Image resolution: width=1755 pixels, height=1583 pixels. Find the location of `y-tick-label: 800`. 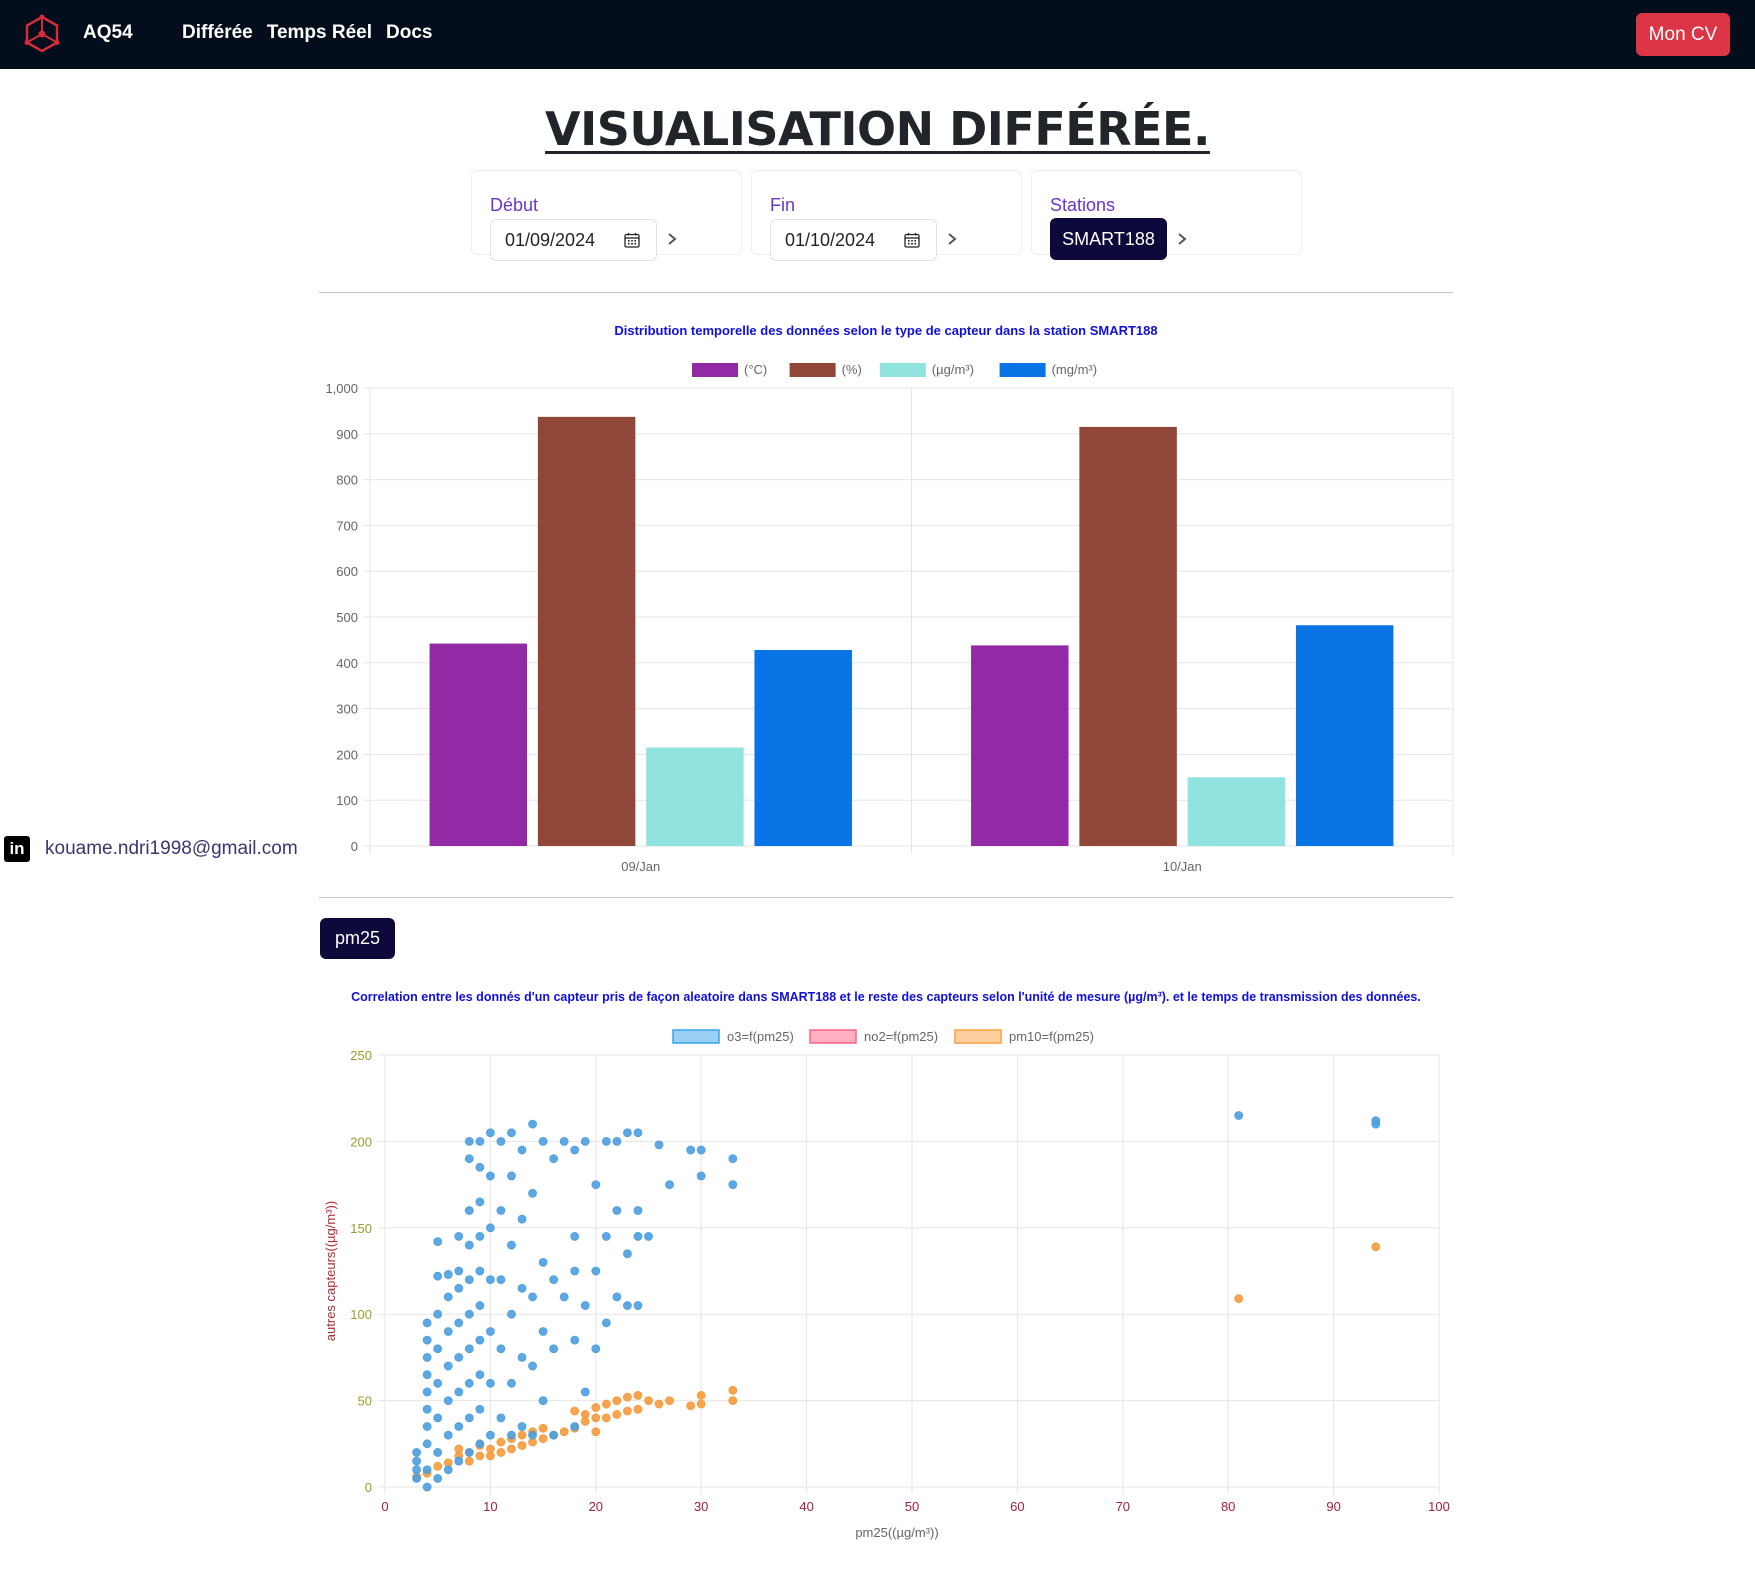

y-tick-label: 800 is located at coordinates (347, 480).